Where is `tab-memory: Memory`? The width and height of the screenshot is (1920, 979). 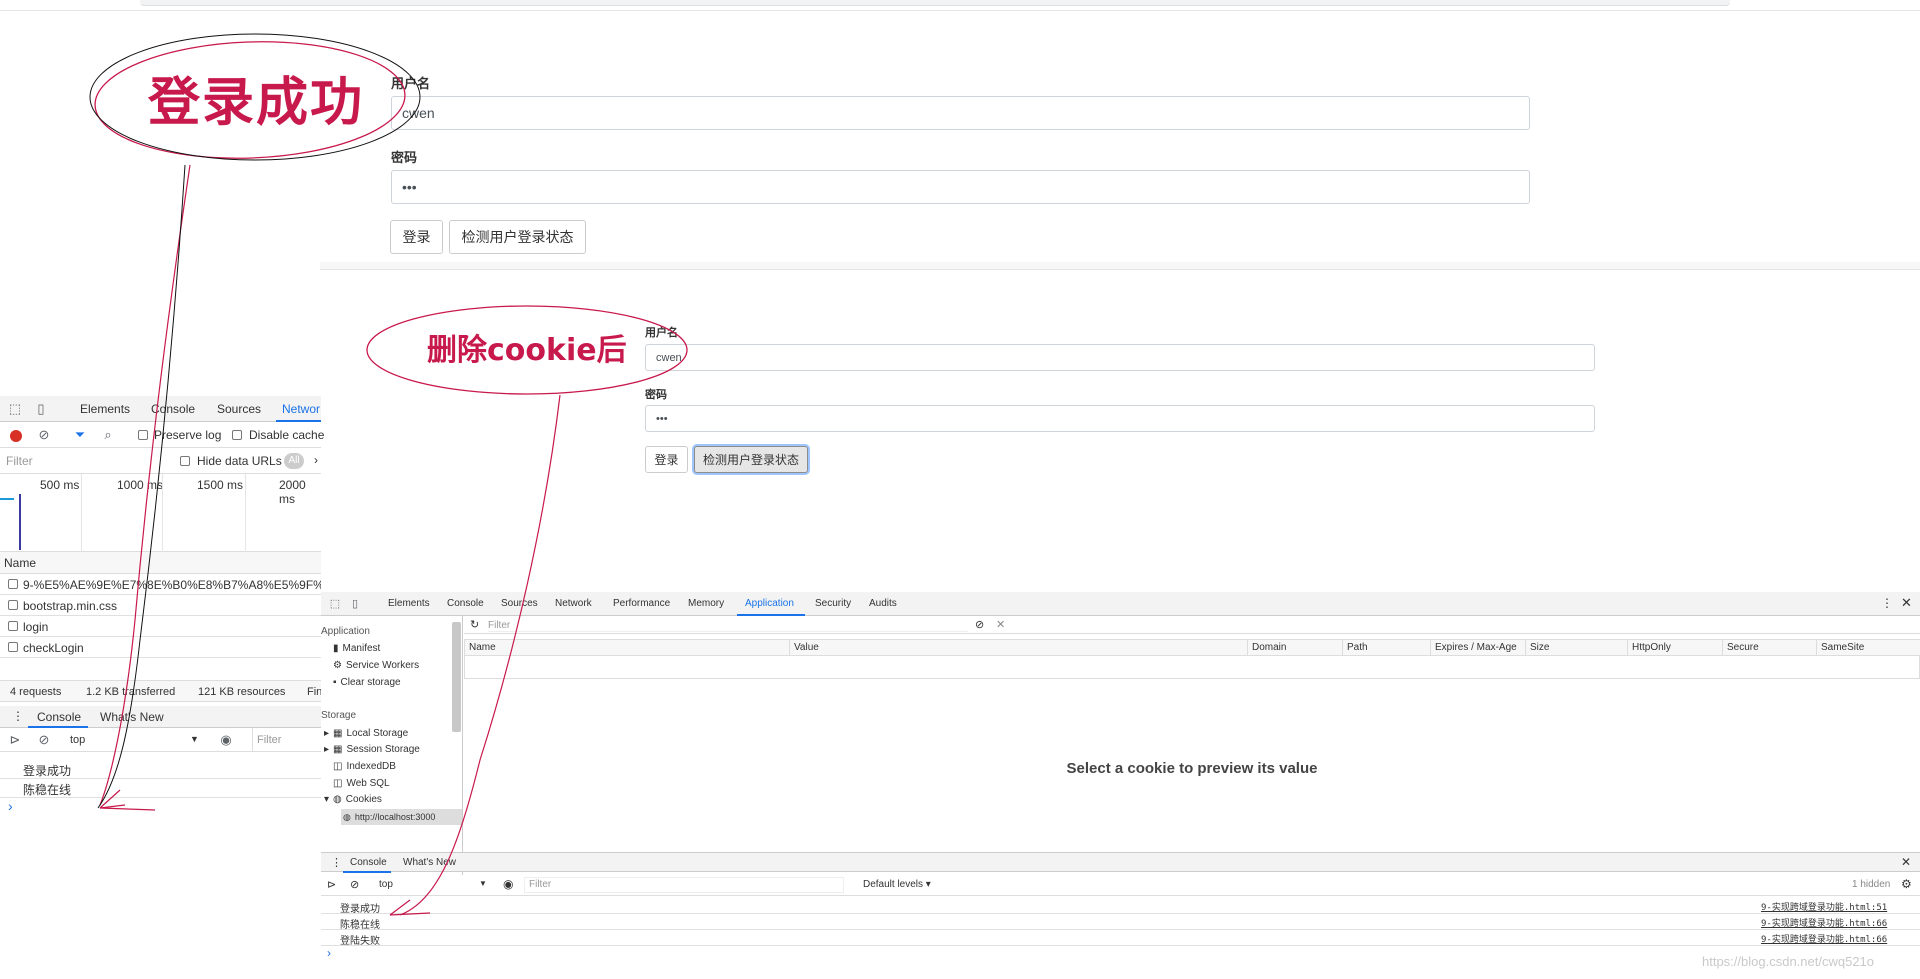
tab-memory: Memory is located at coordinates (706, 603).